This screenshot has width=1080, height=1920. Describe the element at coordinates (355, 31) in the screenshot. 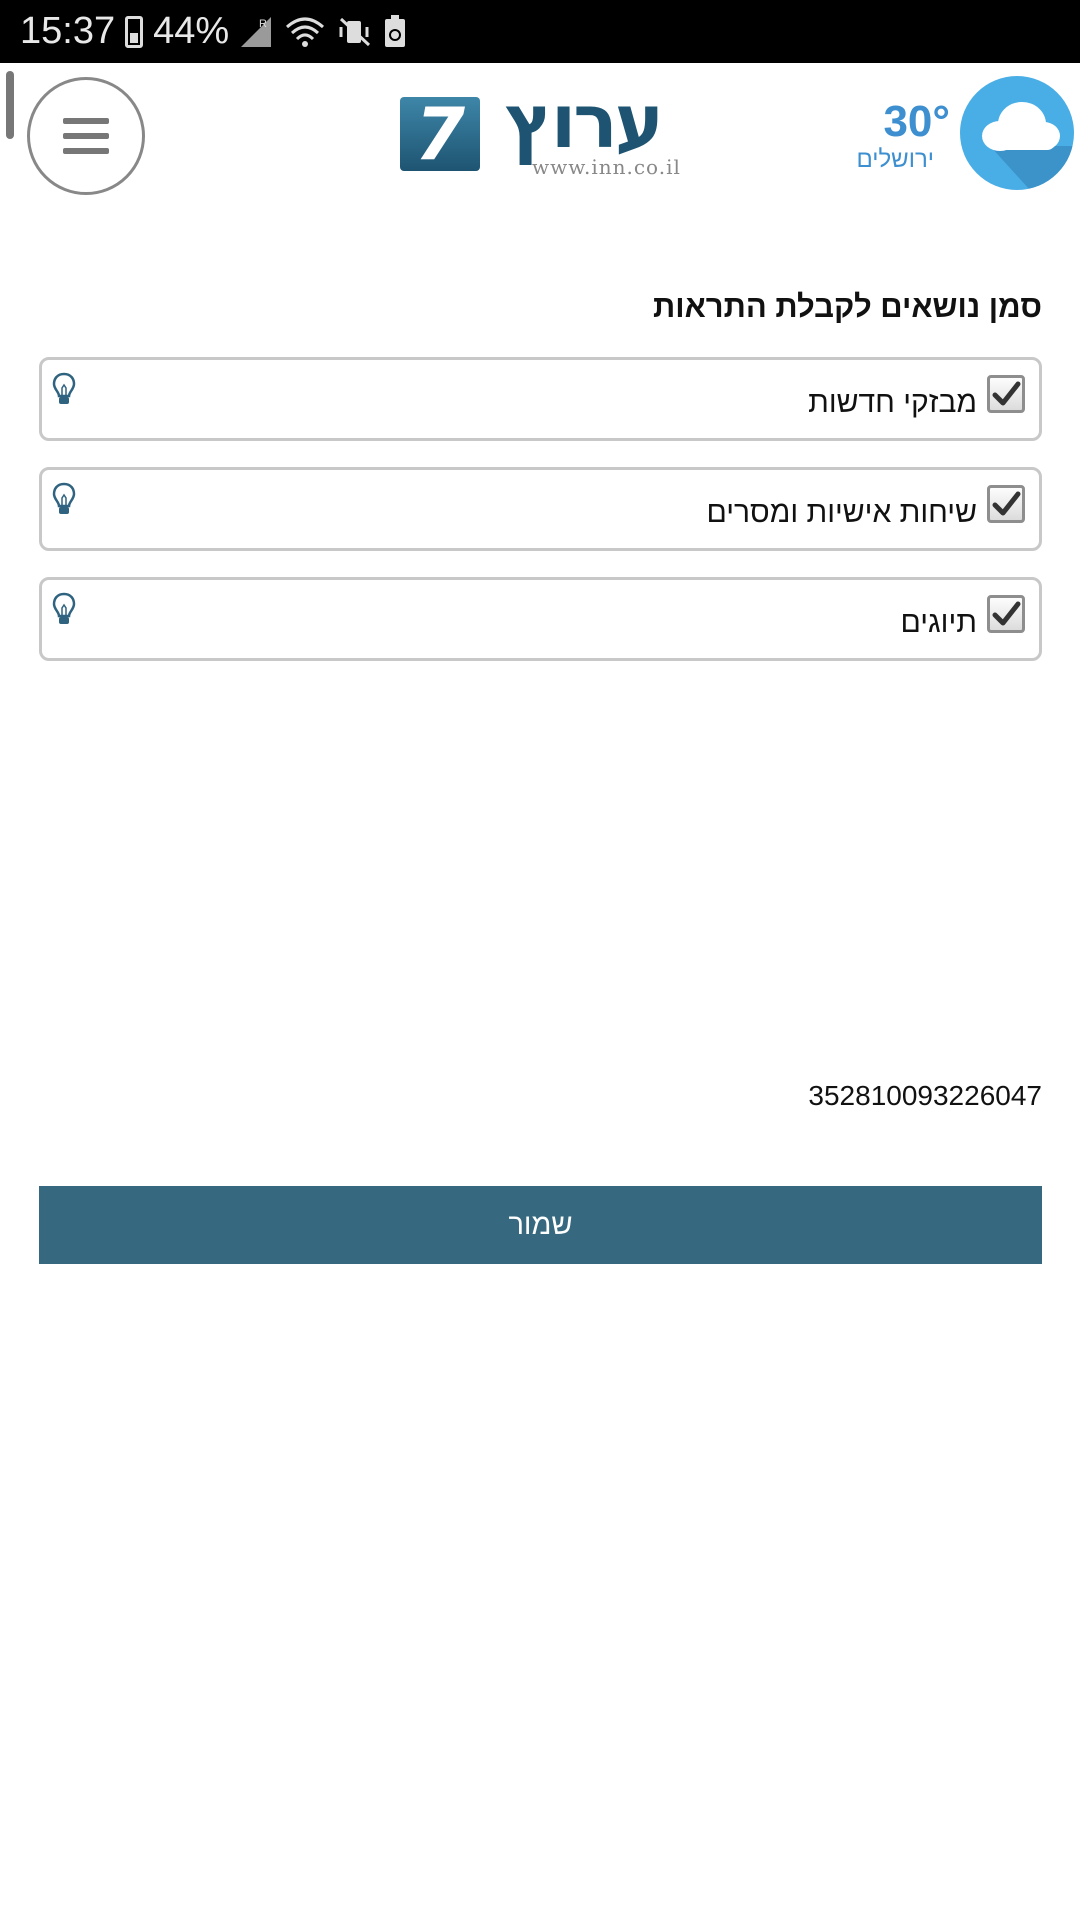

I see `vibrate-mute-icon` at that location.